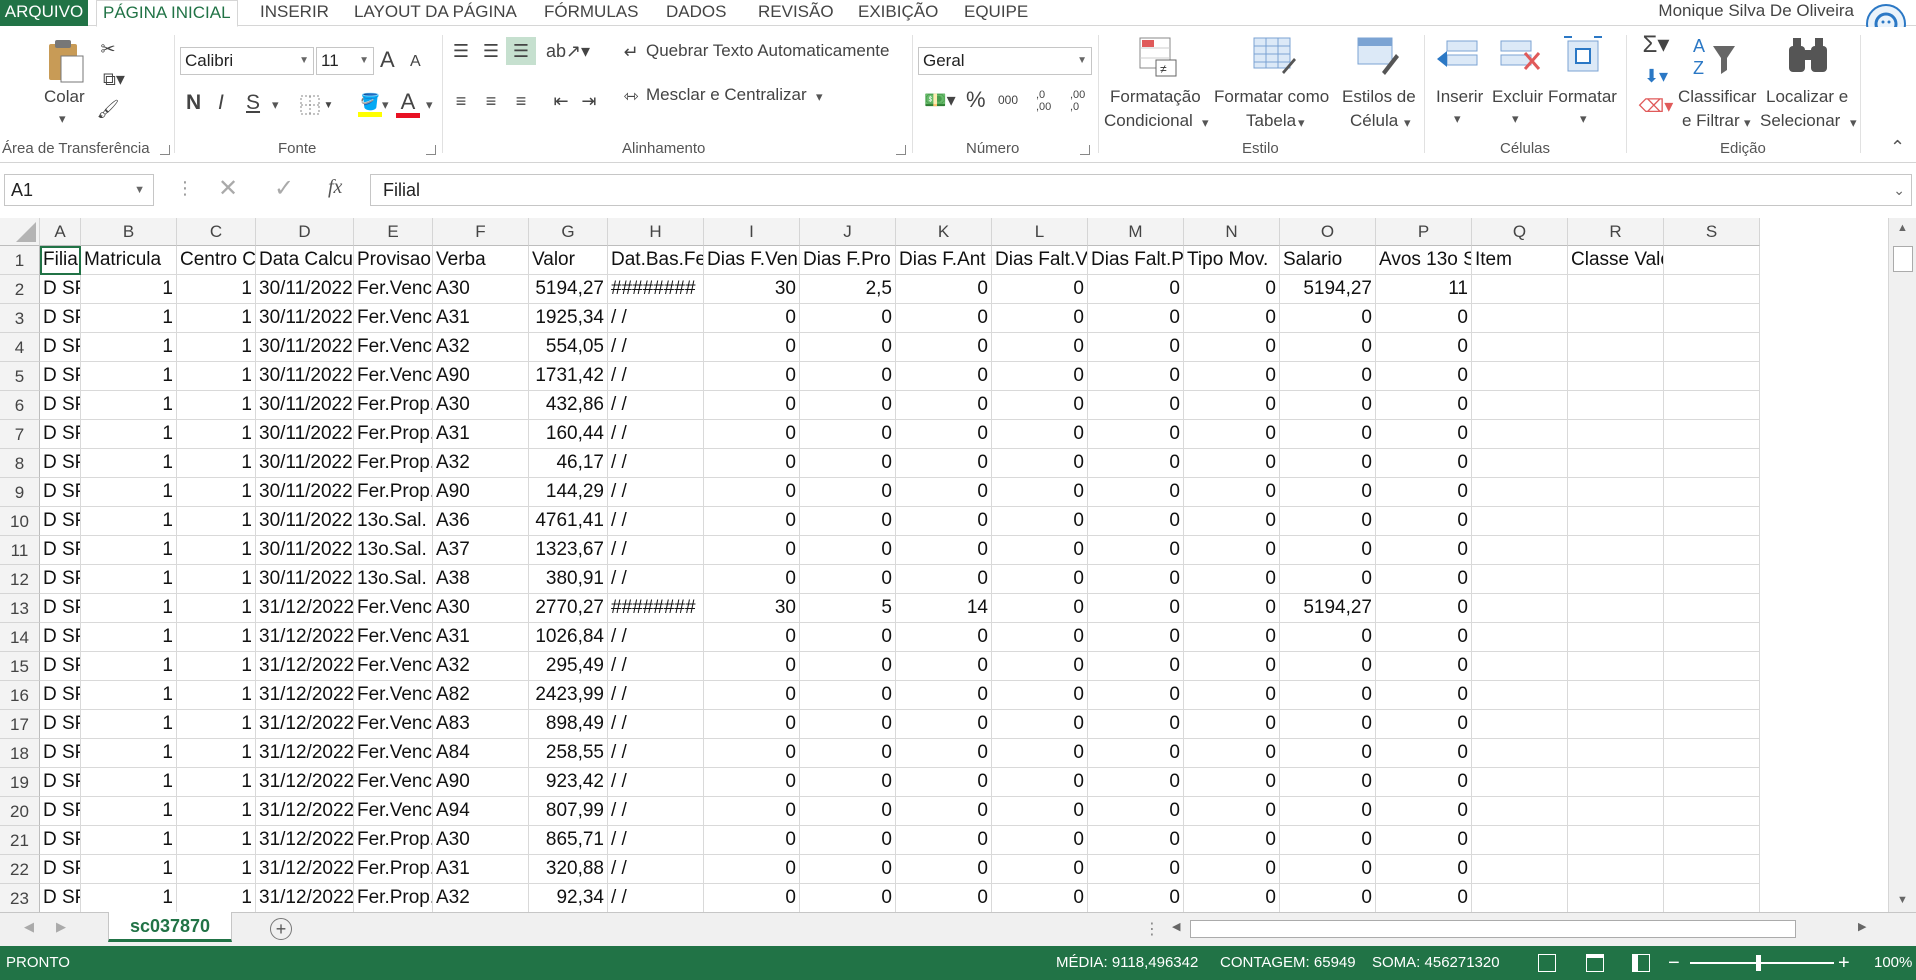  I want to click on table-cell: 30/11/2022, so click(305, 434).